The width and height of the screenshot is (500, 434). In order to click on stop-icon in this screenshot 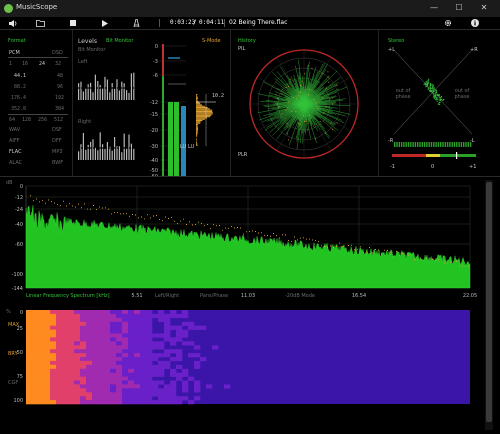, I will do `click(73, 23)`.